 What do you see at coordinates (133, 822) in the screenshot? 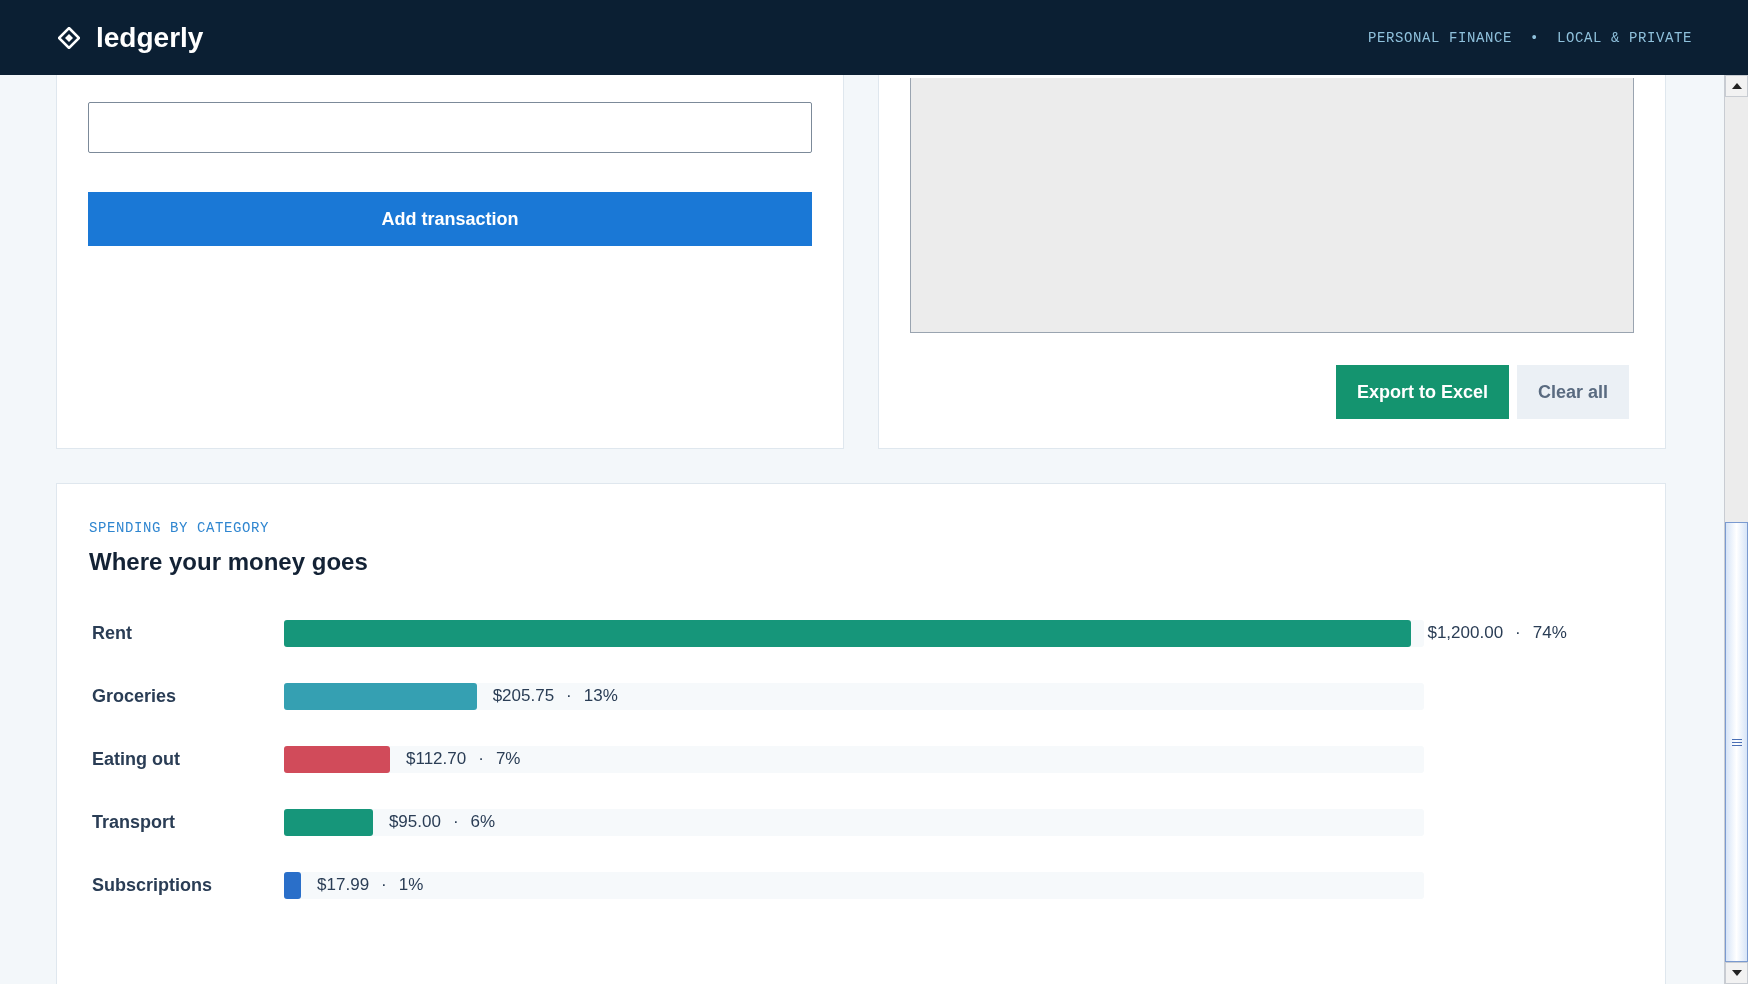
I see `category-name: Transport` at bounding box center [133, 822].